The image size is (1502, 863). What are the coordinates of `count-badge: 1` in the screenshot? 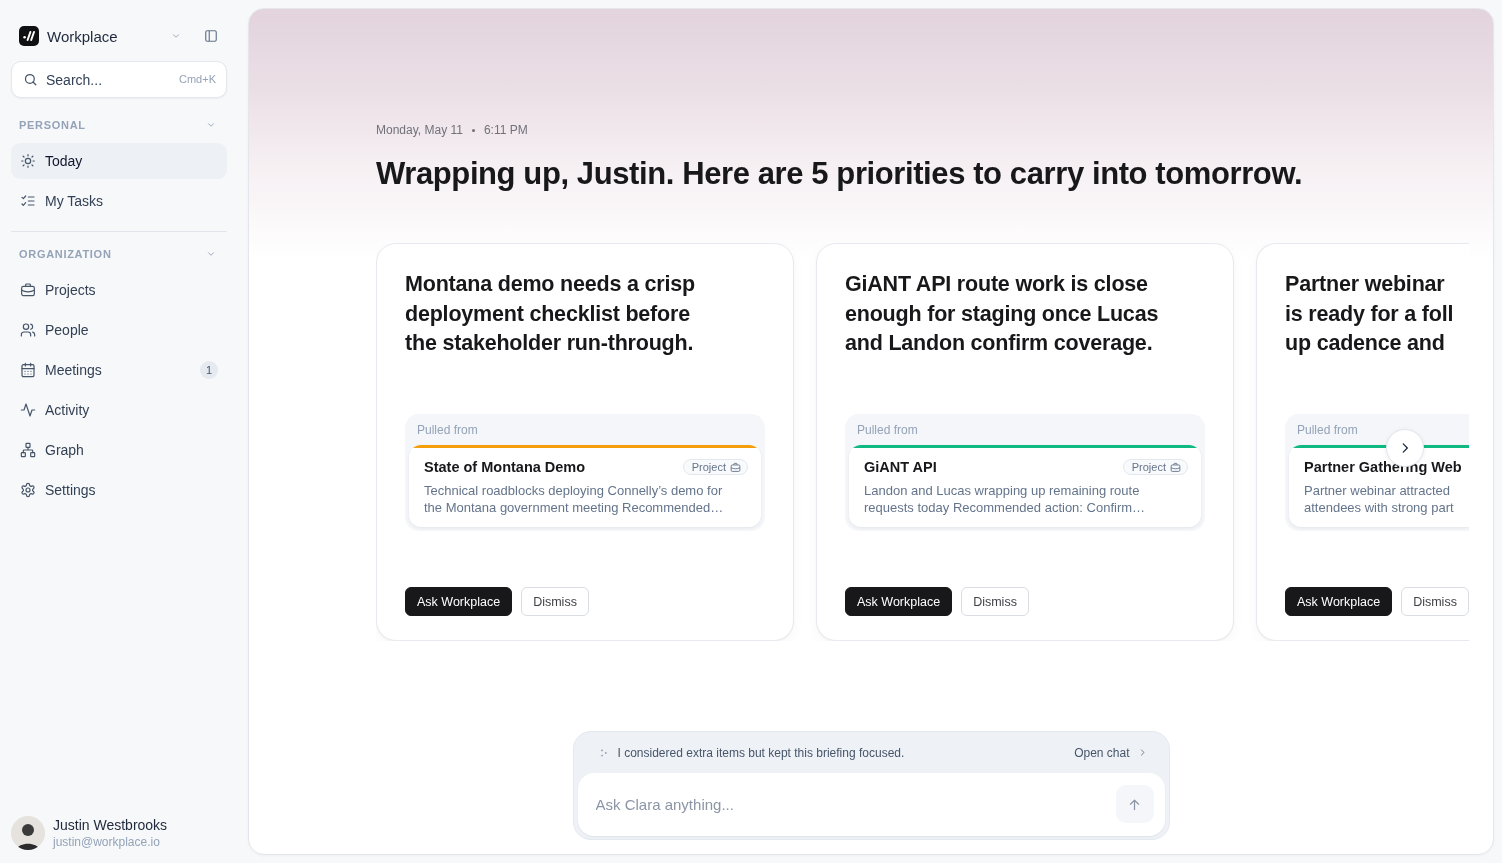 It's located at (209, 370).